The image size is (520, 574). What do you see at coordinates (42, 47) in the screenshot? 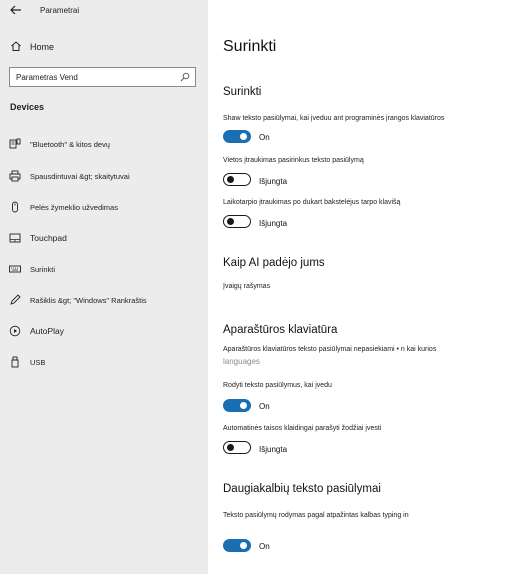
I see `home-label: Home` at bounding box center [42, 47].